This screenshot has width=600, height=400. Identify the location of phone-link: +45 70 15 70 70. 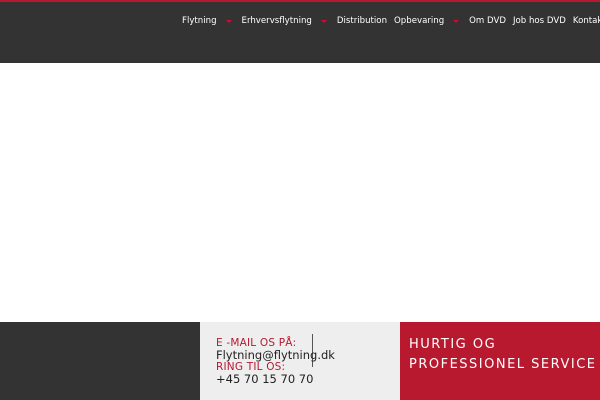
(275, 379).